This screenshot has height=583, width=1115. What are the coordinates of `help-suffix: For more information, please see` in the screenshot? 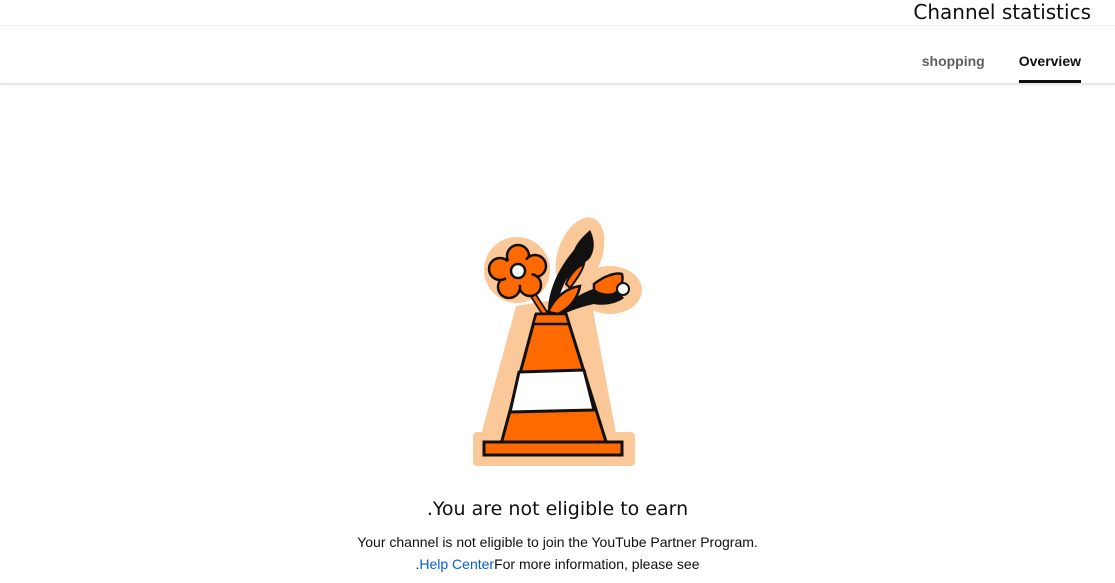 It's located at (597, 564).